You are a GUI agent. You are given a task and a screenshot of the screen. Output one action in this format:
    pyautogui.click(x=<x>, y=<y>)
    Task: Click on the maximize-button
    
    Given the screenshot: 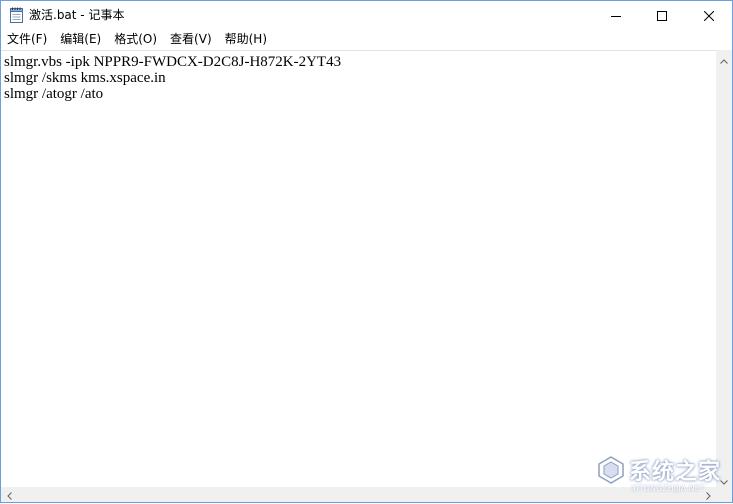 What is the action you would take?
    pyautogui.click(x=662, y=15)
    